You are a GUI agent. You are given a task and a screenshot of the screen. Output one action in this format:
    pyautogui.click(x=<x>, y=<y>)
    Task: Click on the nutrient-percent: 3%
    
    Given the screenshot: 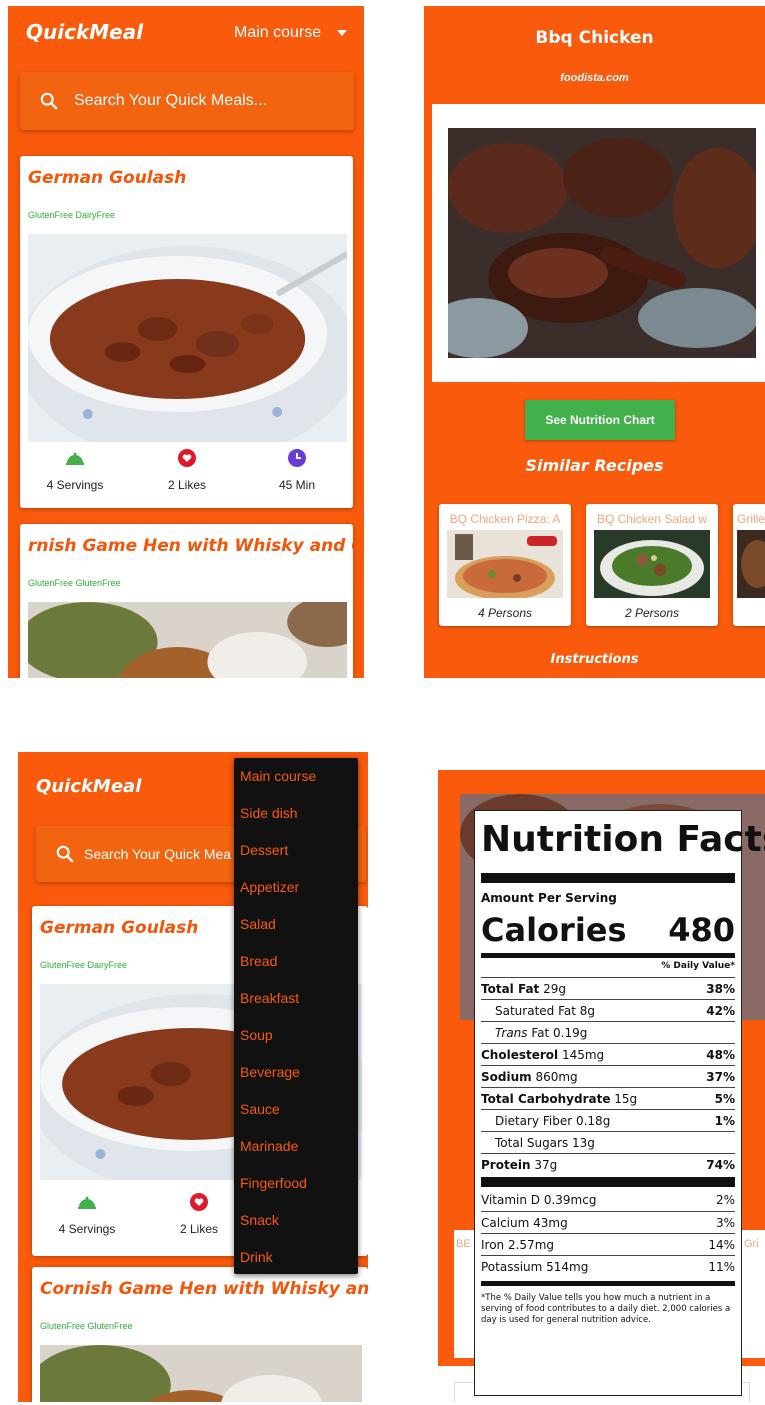 What is the action you would take?
    pyautogui.click(x=725, y=1223)
    